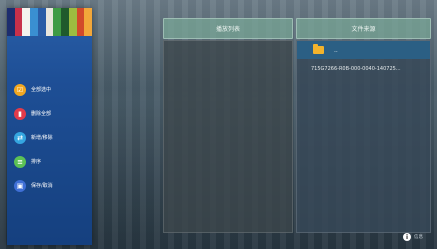  What do you see at coordinates (41, 114) in the screenshot?
I see `menu-item-label: 删除全部` at bounding box center [41, 114].